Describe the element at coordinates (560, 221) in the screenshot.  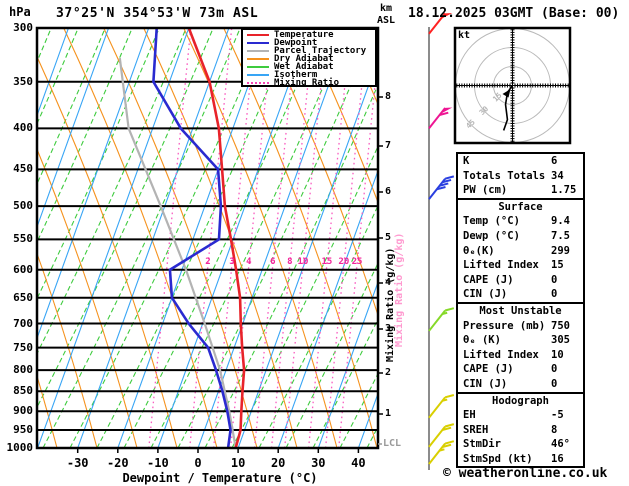
I see `table-row-value: 9.4` at that location.